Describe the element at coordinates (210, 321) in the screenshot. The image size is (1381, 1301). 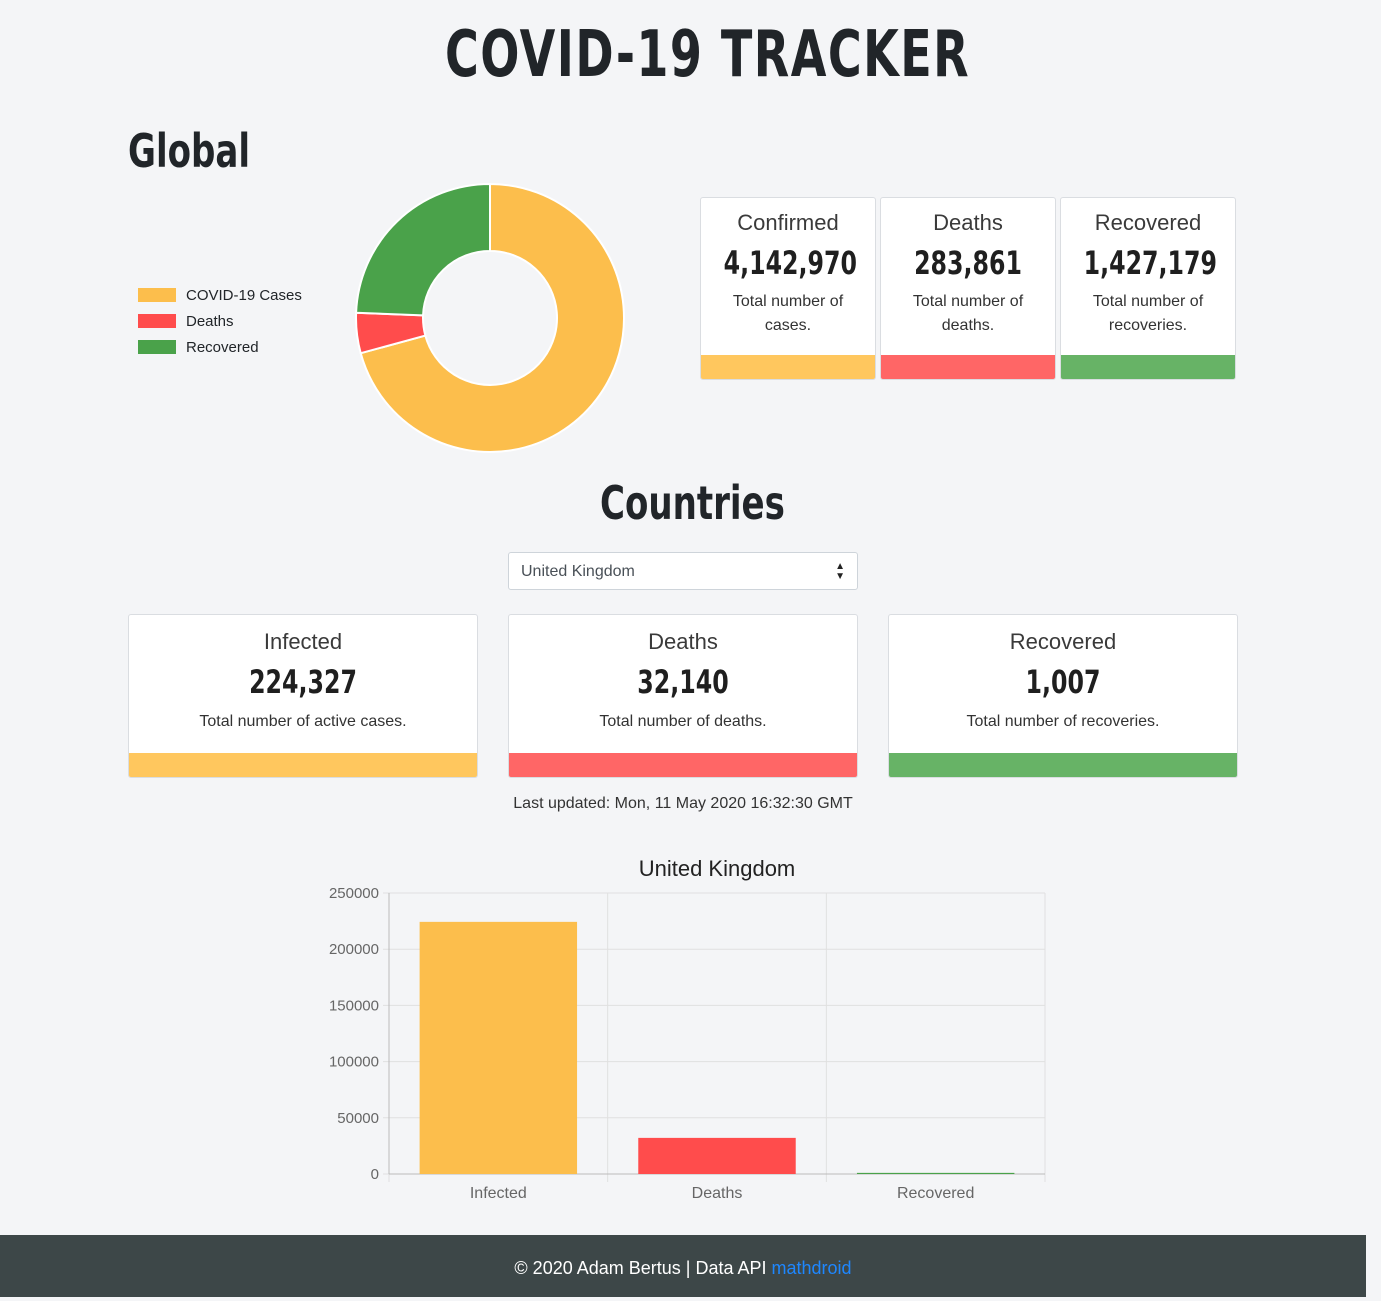
I see `legend-label-deaths: Deaths` at that location.